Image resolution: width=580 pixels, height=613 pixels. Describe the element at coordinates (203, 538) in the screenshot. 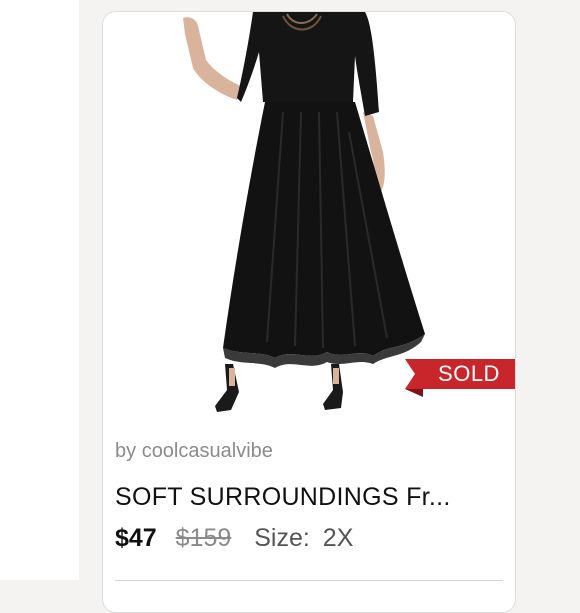

I see `original-price: $159` at that location.